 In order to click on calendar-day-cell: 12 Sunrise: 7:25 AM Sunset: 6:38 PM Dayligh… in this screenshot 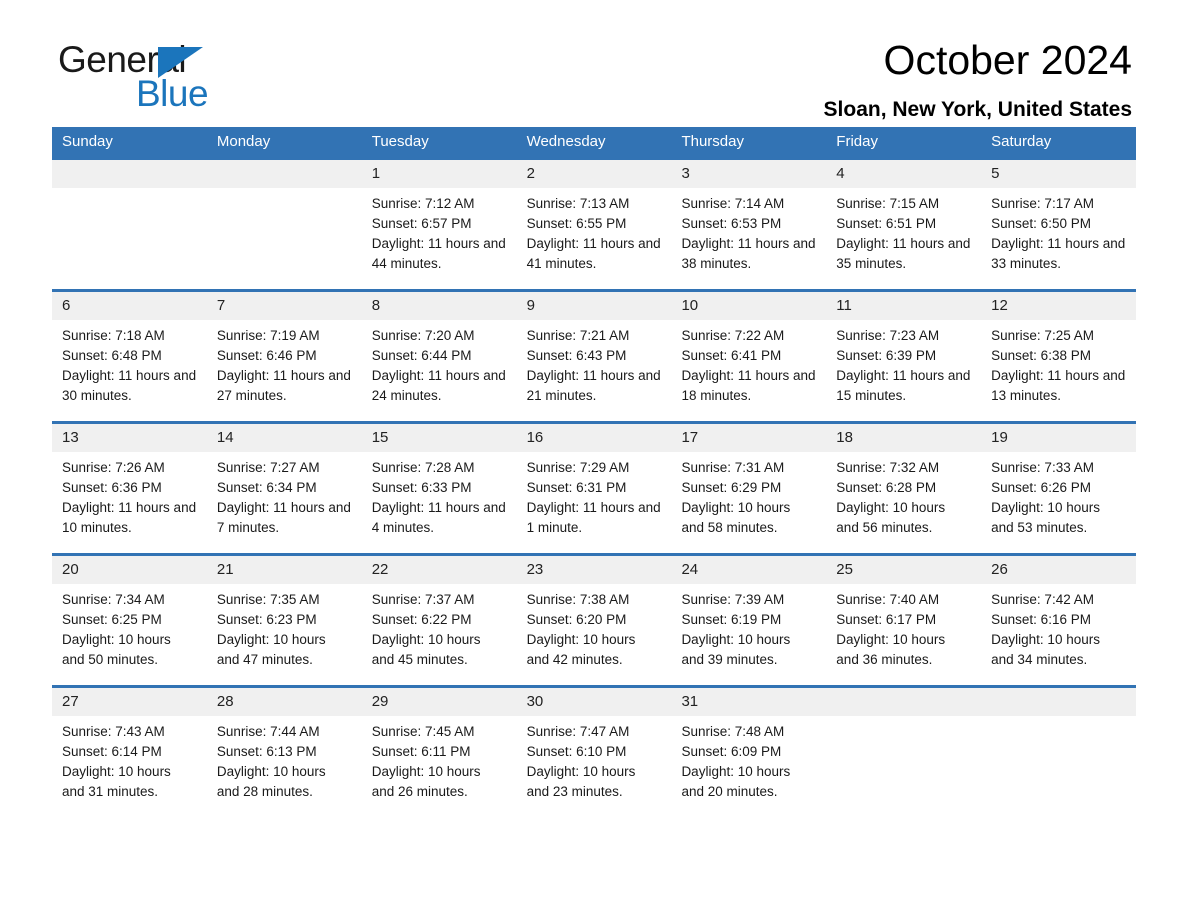, I will do `click(1059, 356)`.